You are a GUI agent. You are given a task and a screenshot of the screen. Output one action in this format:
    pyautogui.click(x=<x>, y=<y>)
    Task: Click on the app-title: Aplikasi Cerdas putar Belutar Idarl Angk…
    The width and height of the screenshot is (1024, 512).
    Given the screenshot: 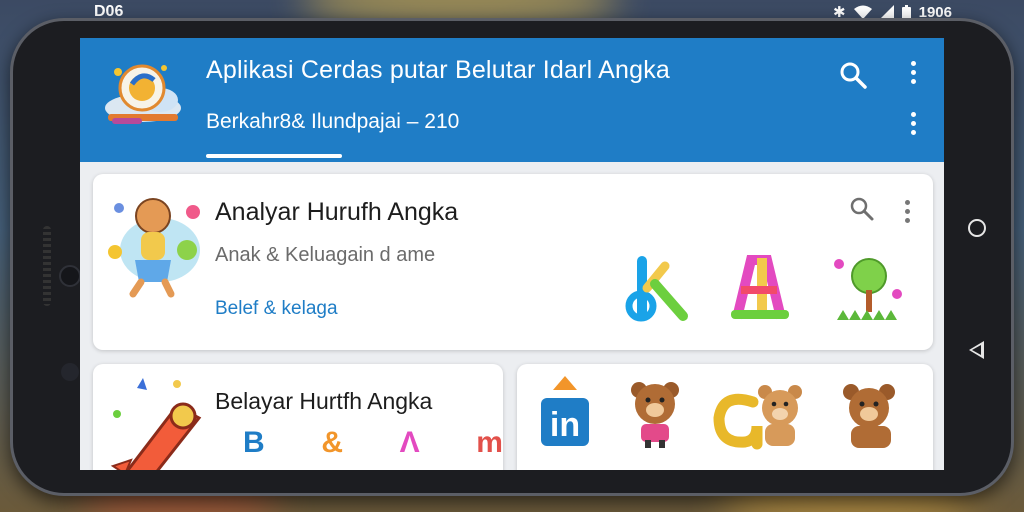 What is the action you would take?
    pyautogui.click(x=438, y=70)
    